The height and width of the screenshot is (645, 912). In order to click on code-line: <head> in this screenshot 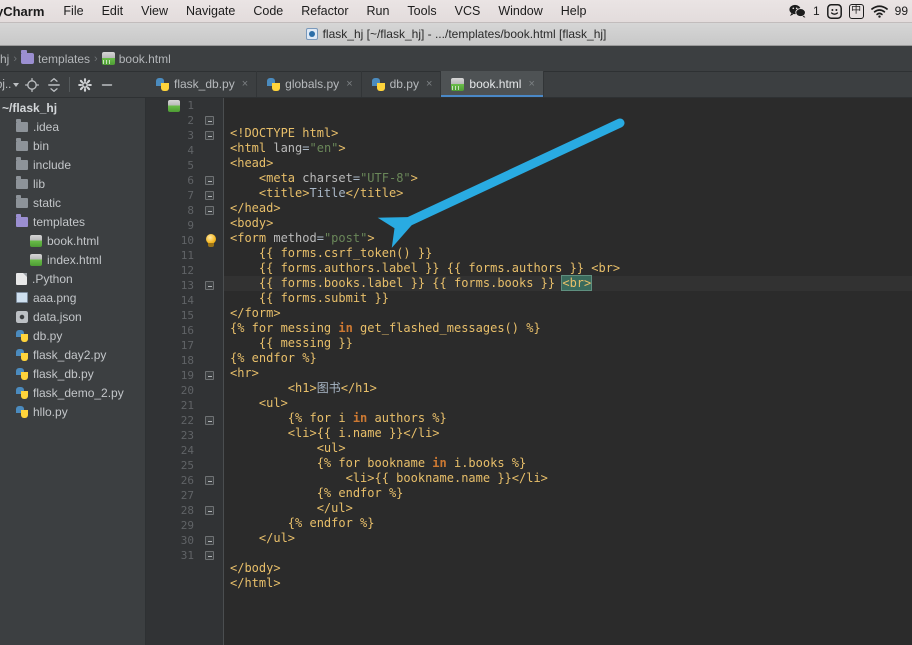, I will do `click(568, 163)`.